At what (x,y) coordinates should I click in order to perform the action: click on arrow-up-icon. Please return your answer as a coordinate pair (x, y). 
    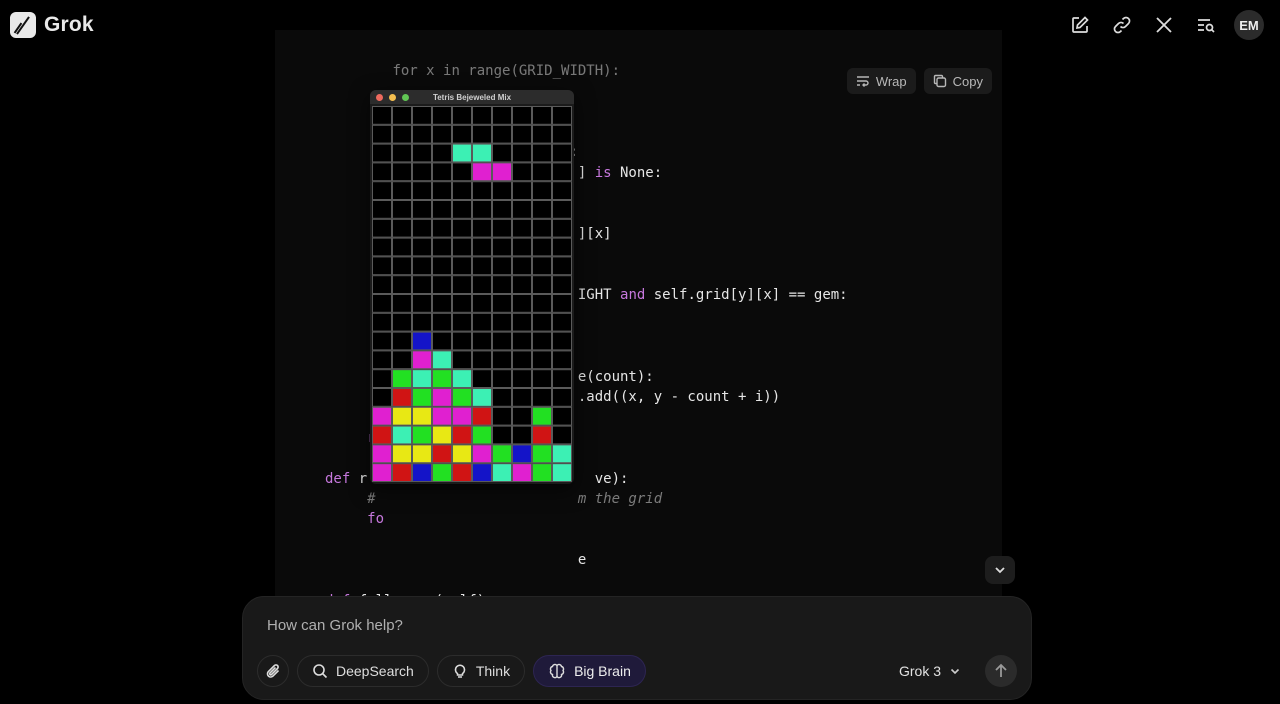
    Looking at the image, I should click on (1001, 670).